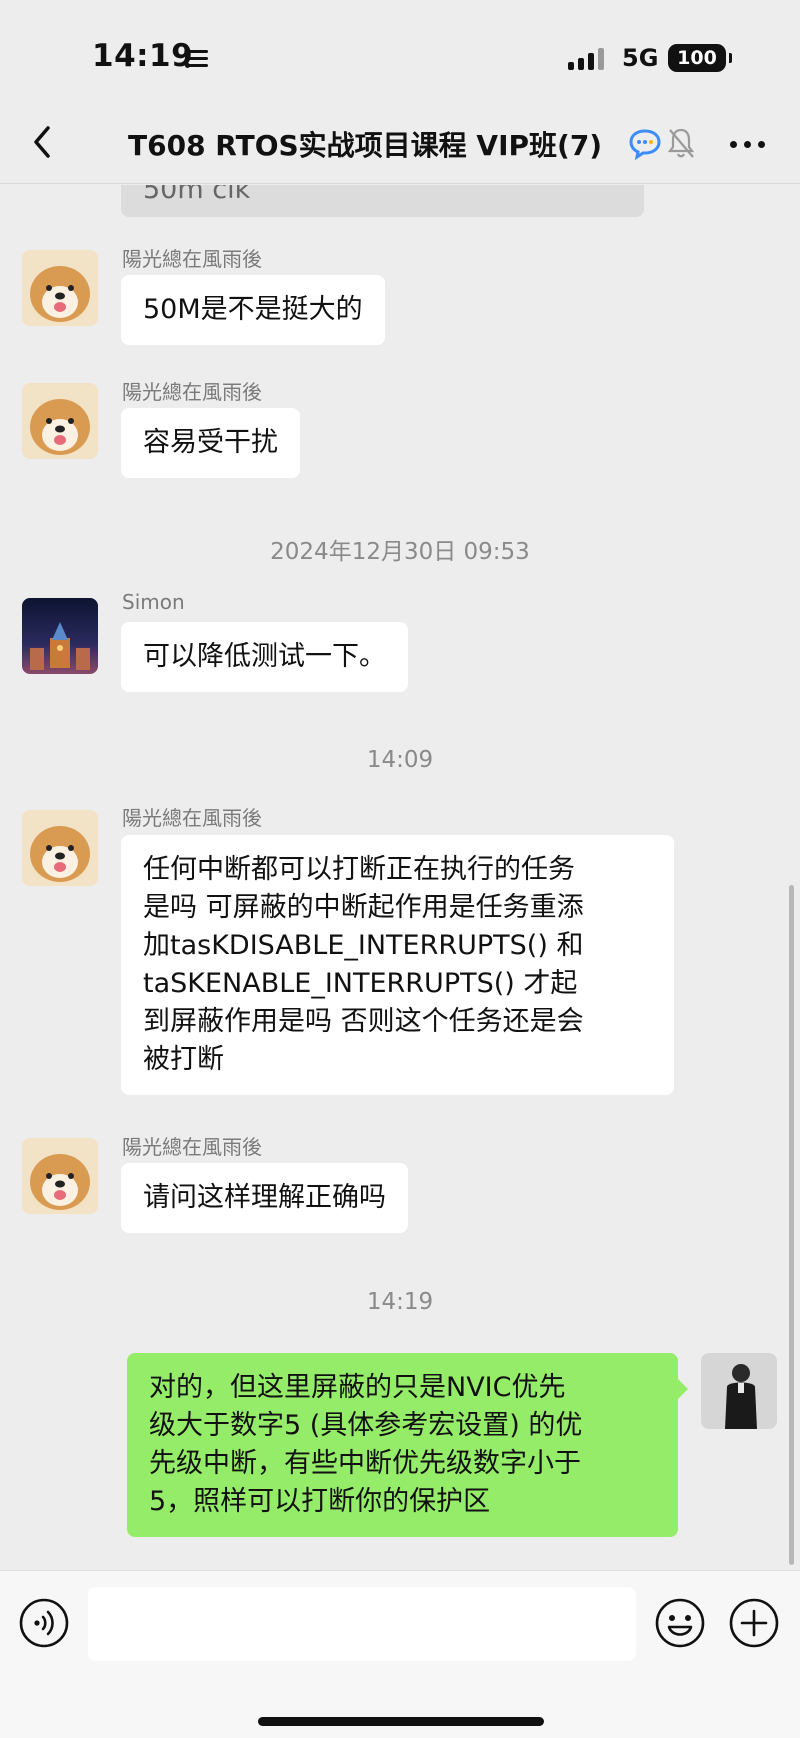 Image resolution: width=800 pixels, height=1738 pixels. What do you see at coordinates (363, 1021) in the screenshot?
I see `message-line: 到屏蔽作用是吗 否则这个任务还是会` at bounding box center [363, 1021].